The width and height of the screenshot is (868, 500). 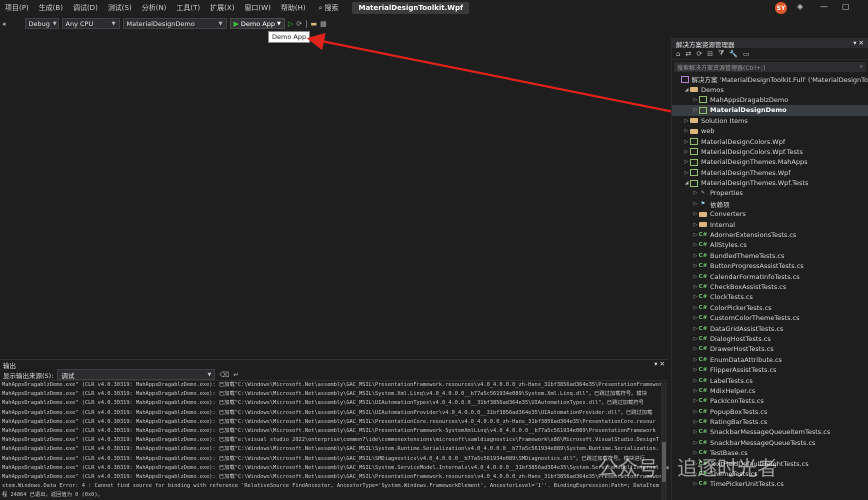 I want to click on tree-item-label: ButtonProgressAssistTests.cs, so click(x=757, y=266).